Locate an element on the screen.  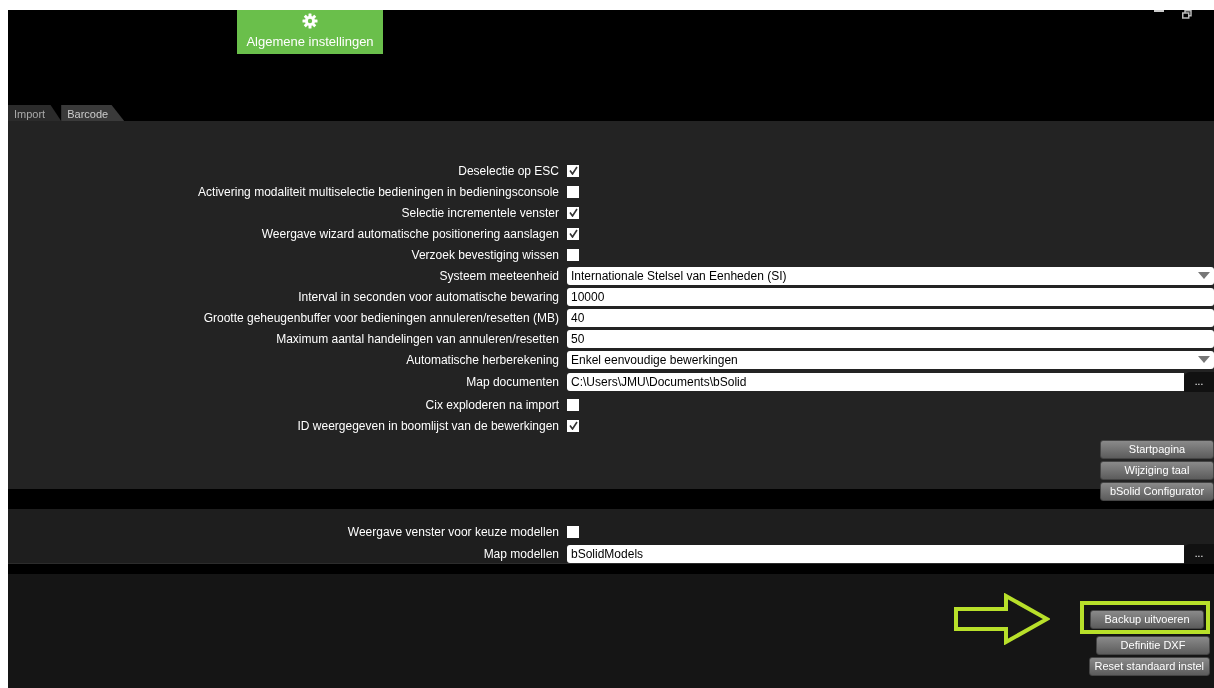
setting-label: ID weergegeven in boomlijst van de bewerkingen is located at coordinates (428, 426).